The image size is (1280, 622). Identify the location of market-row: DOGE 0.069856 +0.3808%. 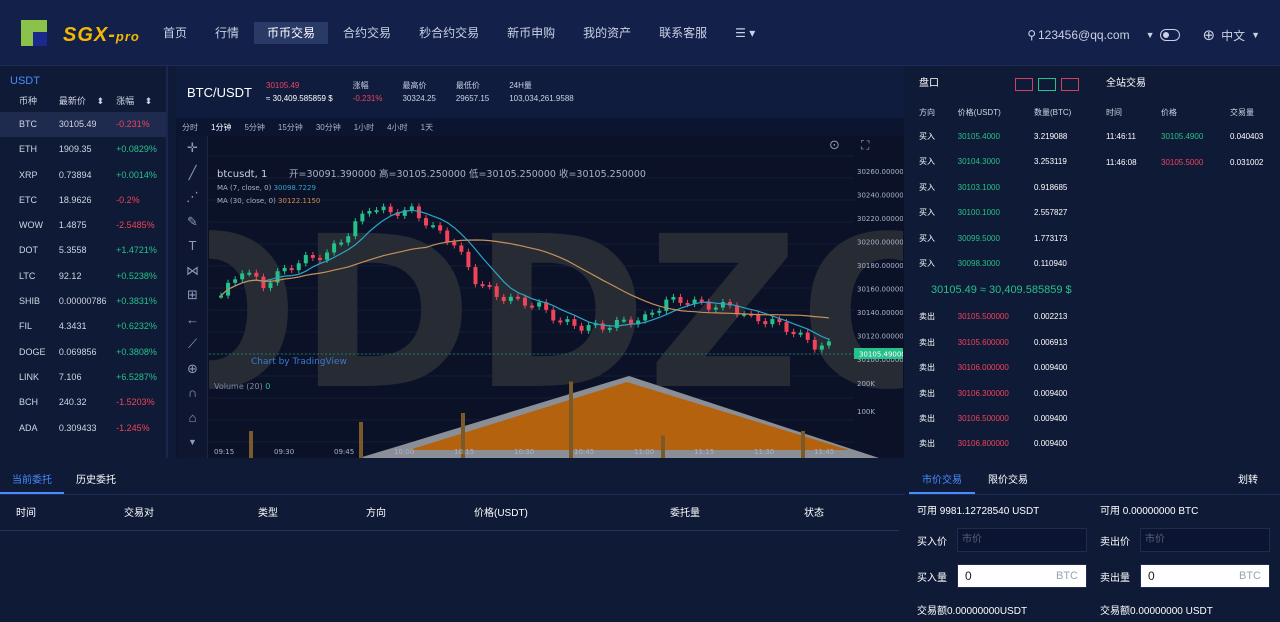
(83, 352).